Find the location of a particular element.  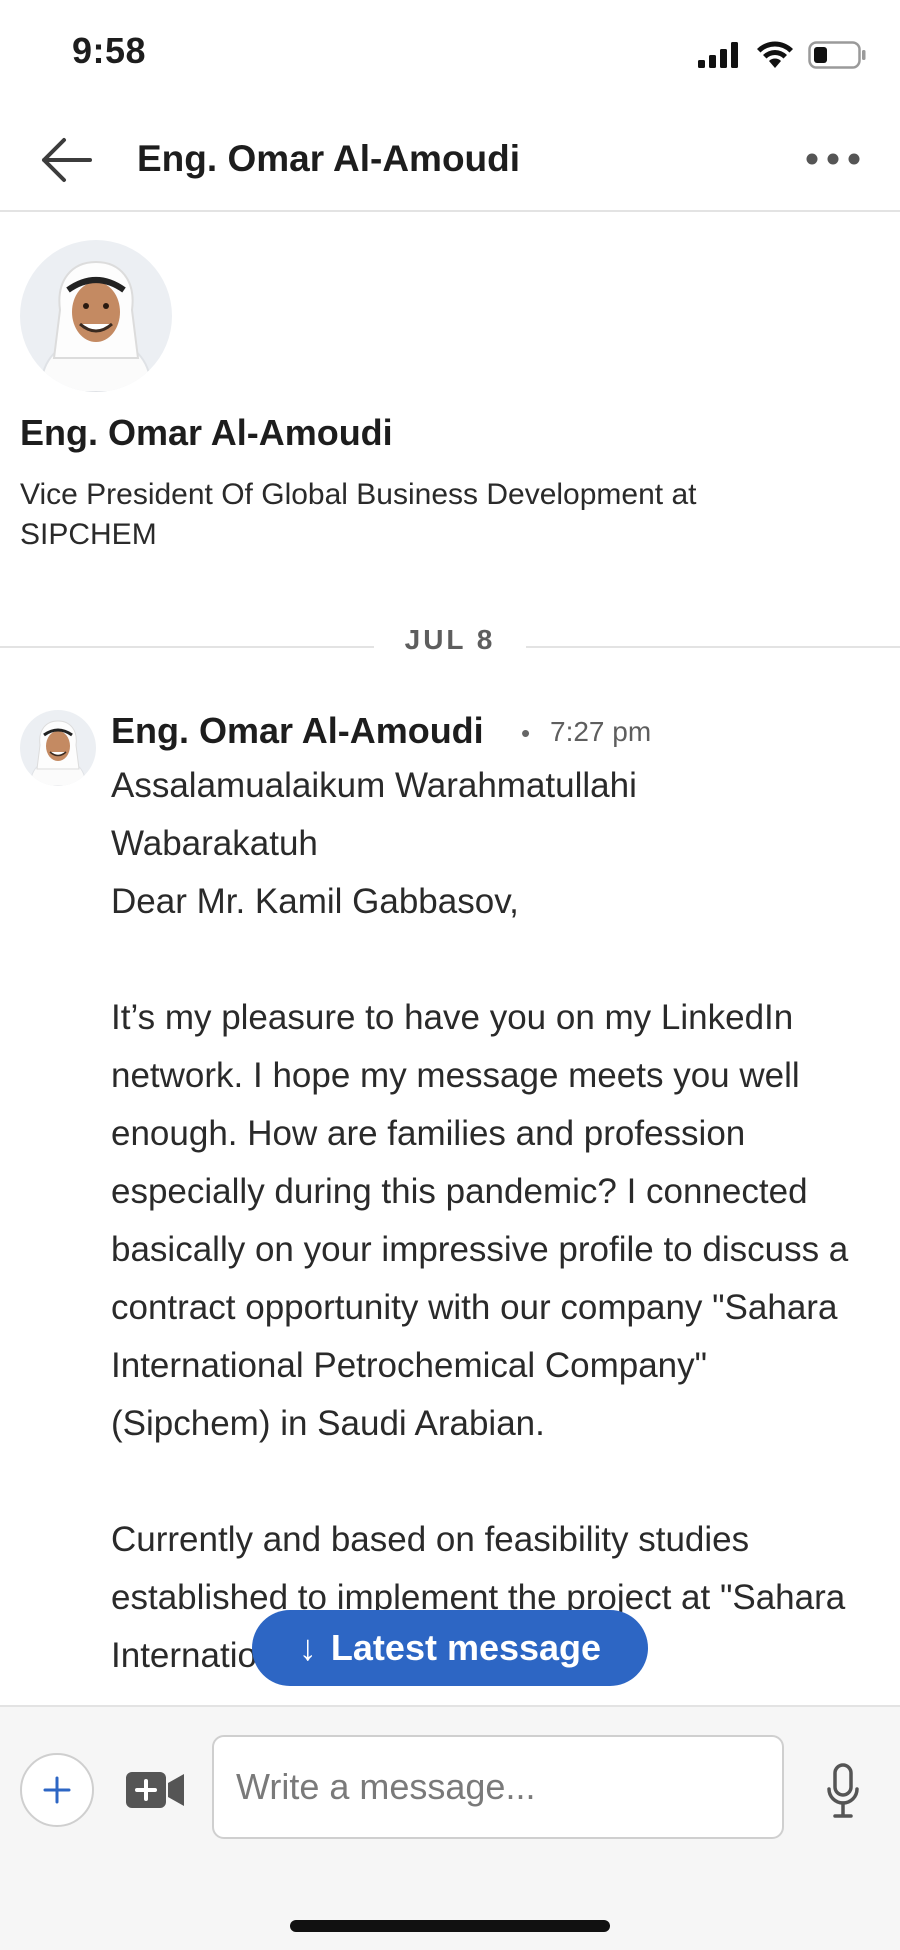

message-input is located at coordinates (498, 1787).